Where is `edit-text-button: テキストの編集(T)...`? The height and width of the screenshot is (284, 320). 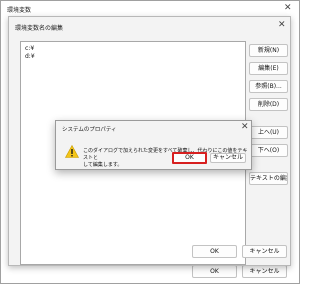 edit-text-button: テキストの編集(T)... is located at coordinates (268, 178).